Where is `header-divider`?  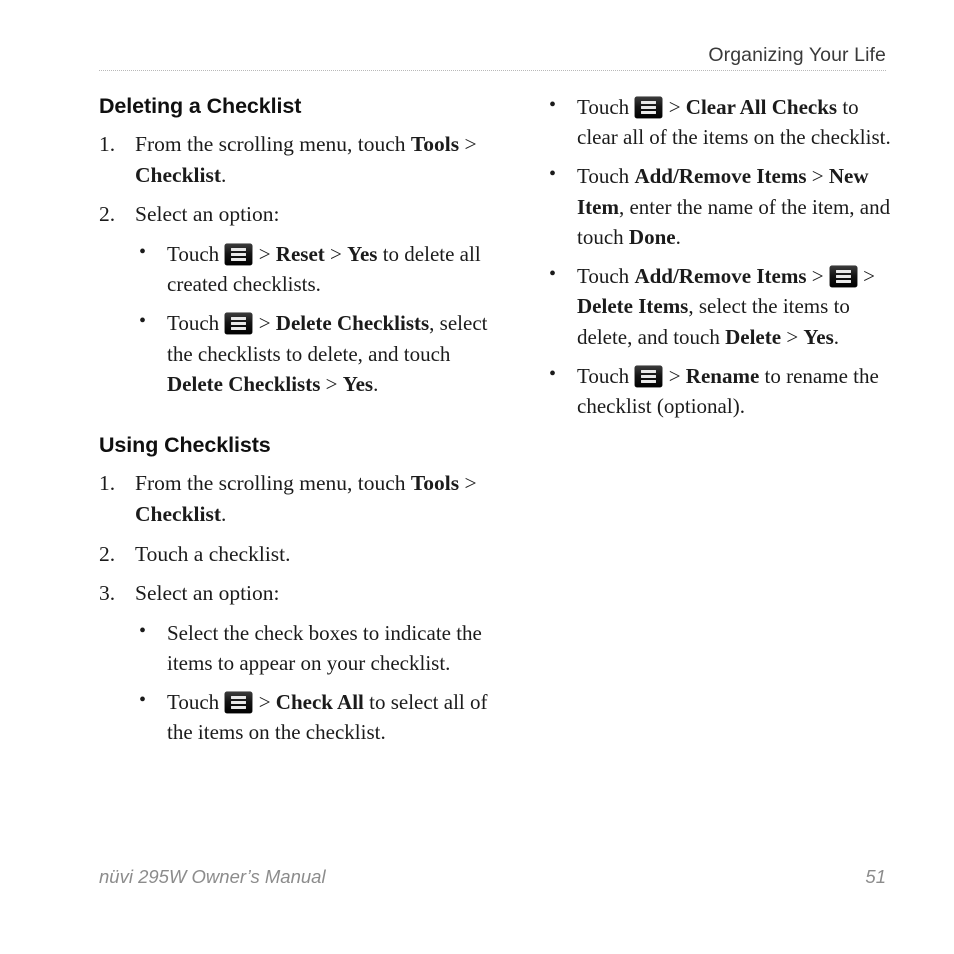 header-divider is located at coordinates (492, 70).